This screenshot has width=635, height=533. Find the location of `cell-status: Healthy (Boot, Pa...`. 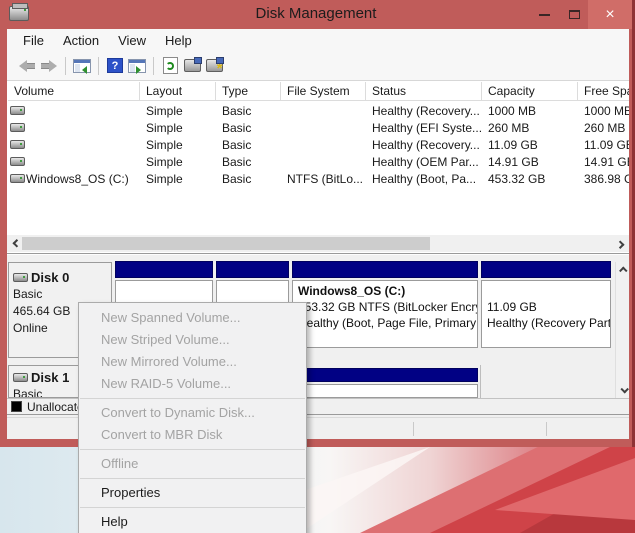

cell-status: Healthy (Boot, Pa... is located at coordinates (424, 179).